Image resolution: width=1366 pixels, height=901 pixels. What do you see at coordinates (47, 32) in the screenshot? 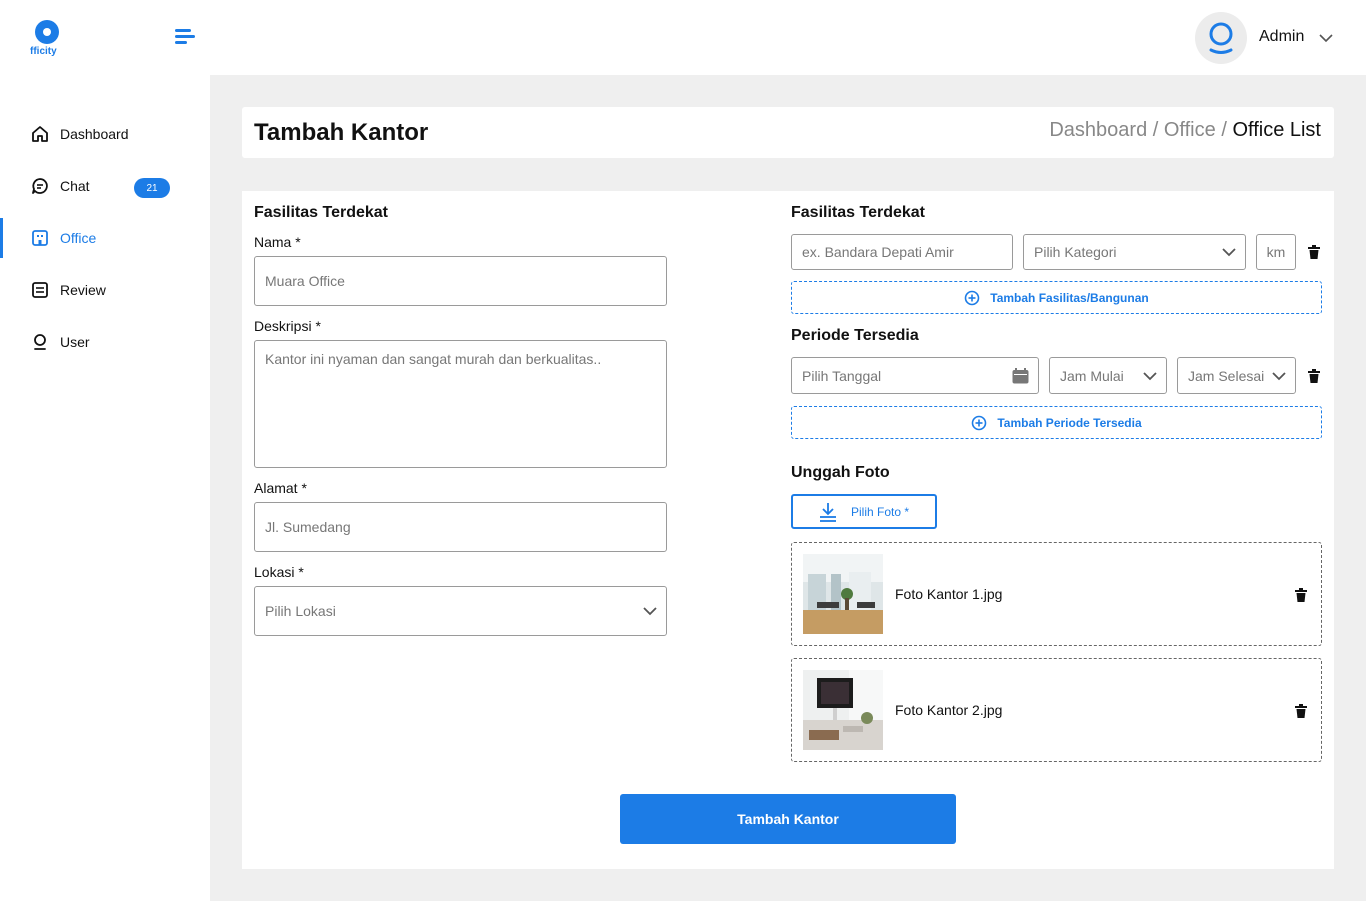
I see `logo-mark` at bounding box center [47, 32].